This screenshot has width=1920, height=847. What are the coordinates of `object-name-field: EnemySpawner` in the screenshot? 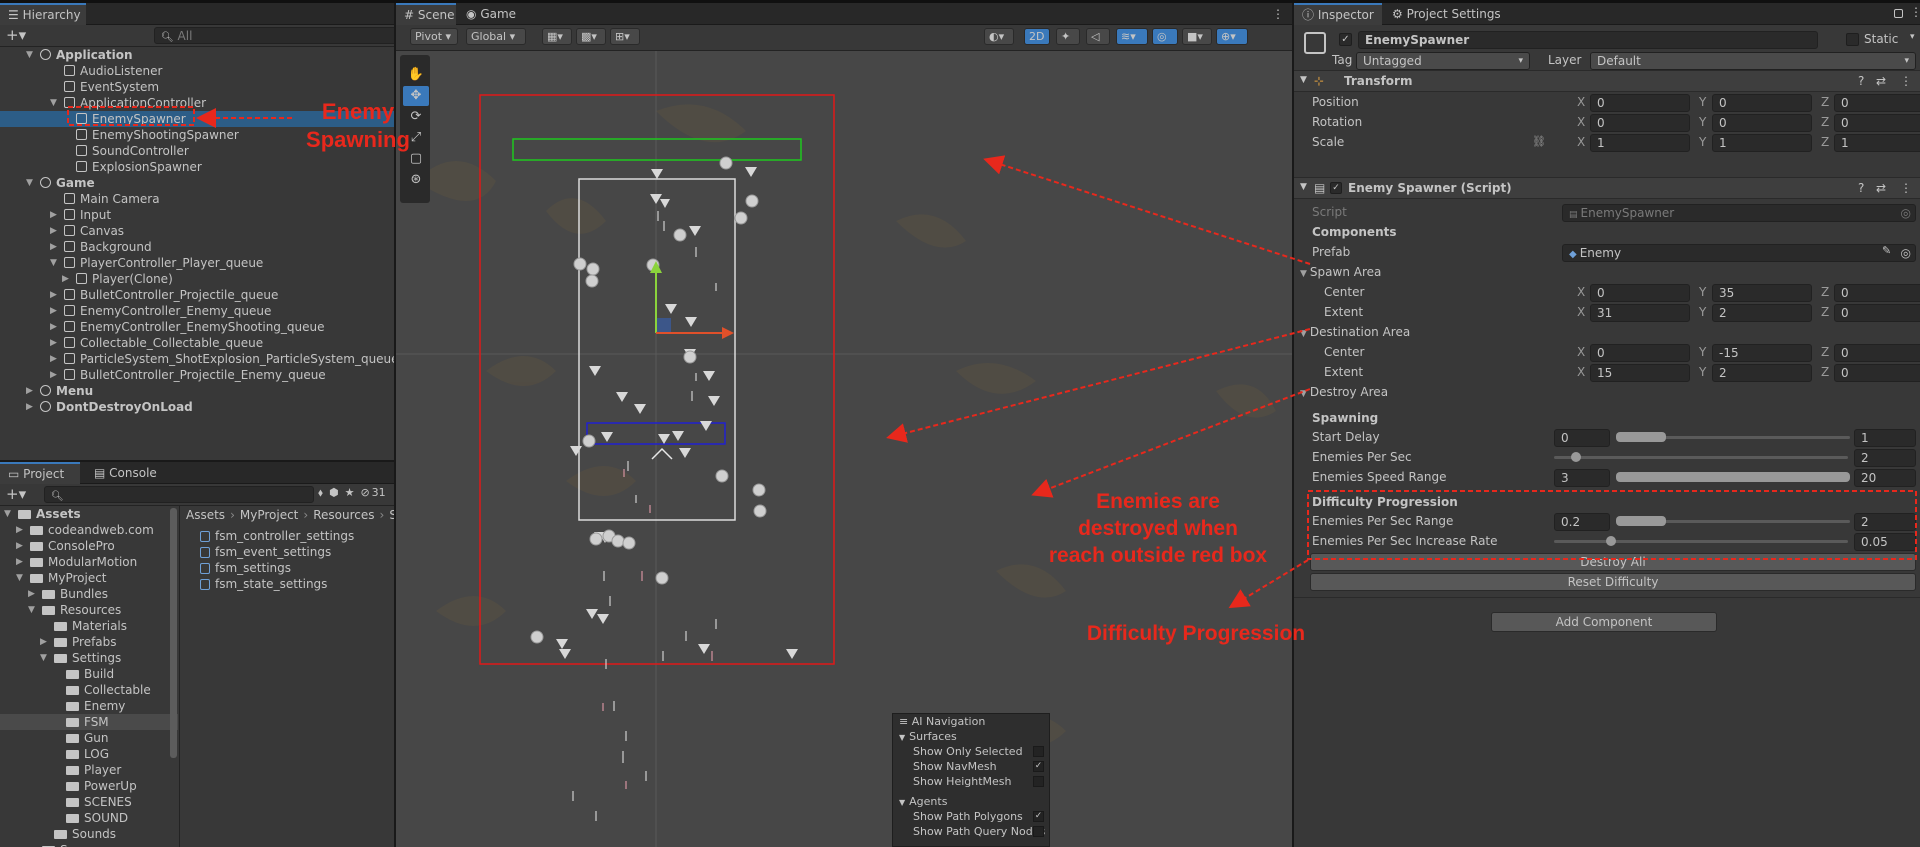 It's located at (1588, 40).